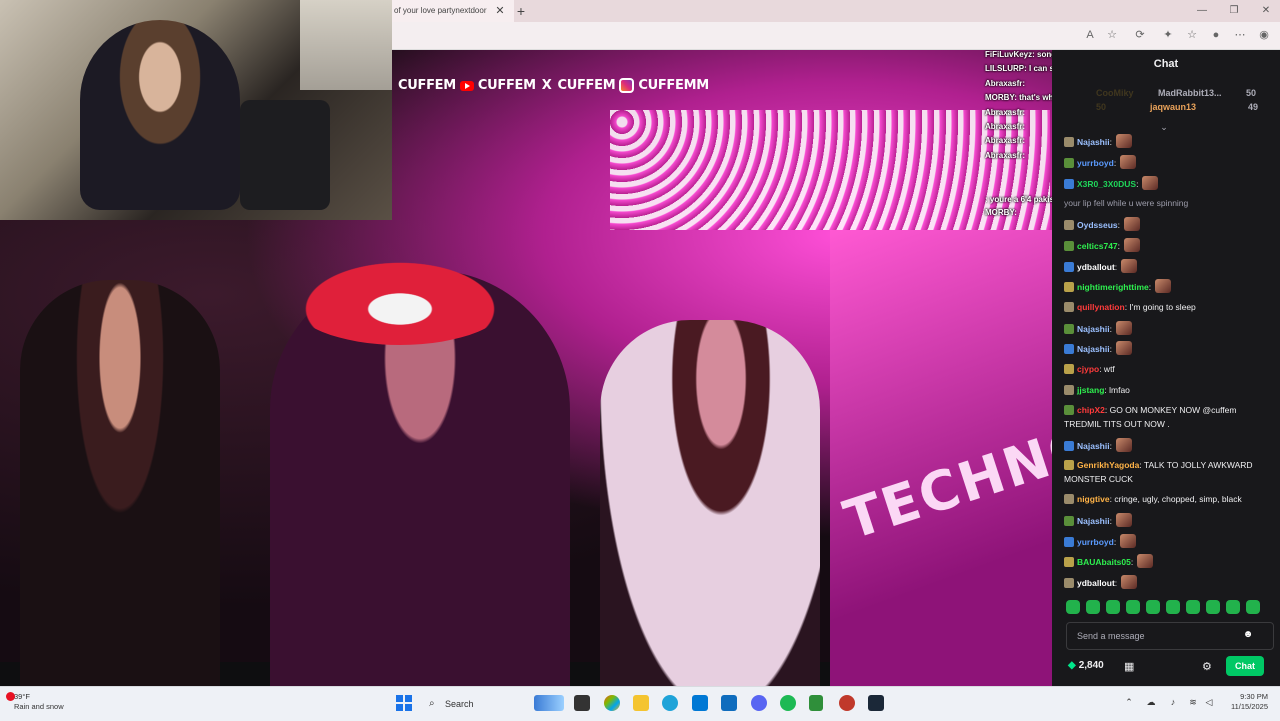  Describe the element at coordinates (1112, 35) in the screenshot. I see `favorite-star-icon: ☆` at that location.